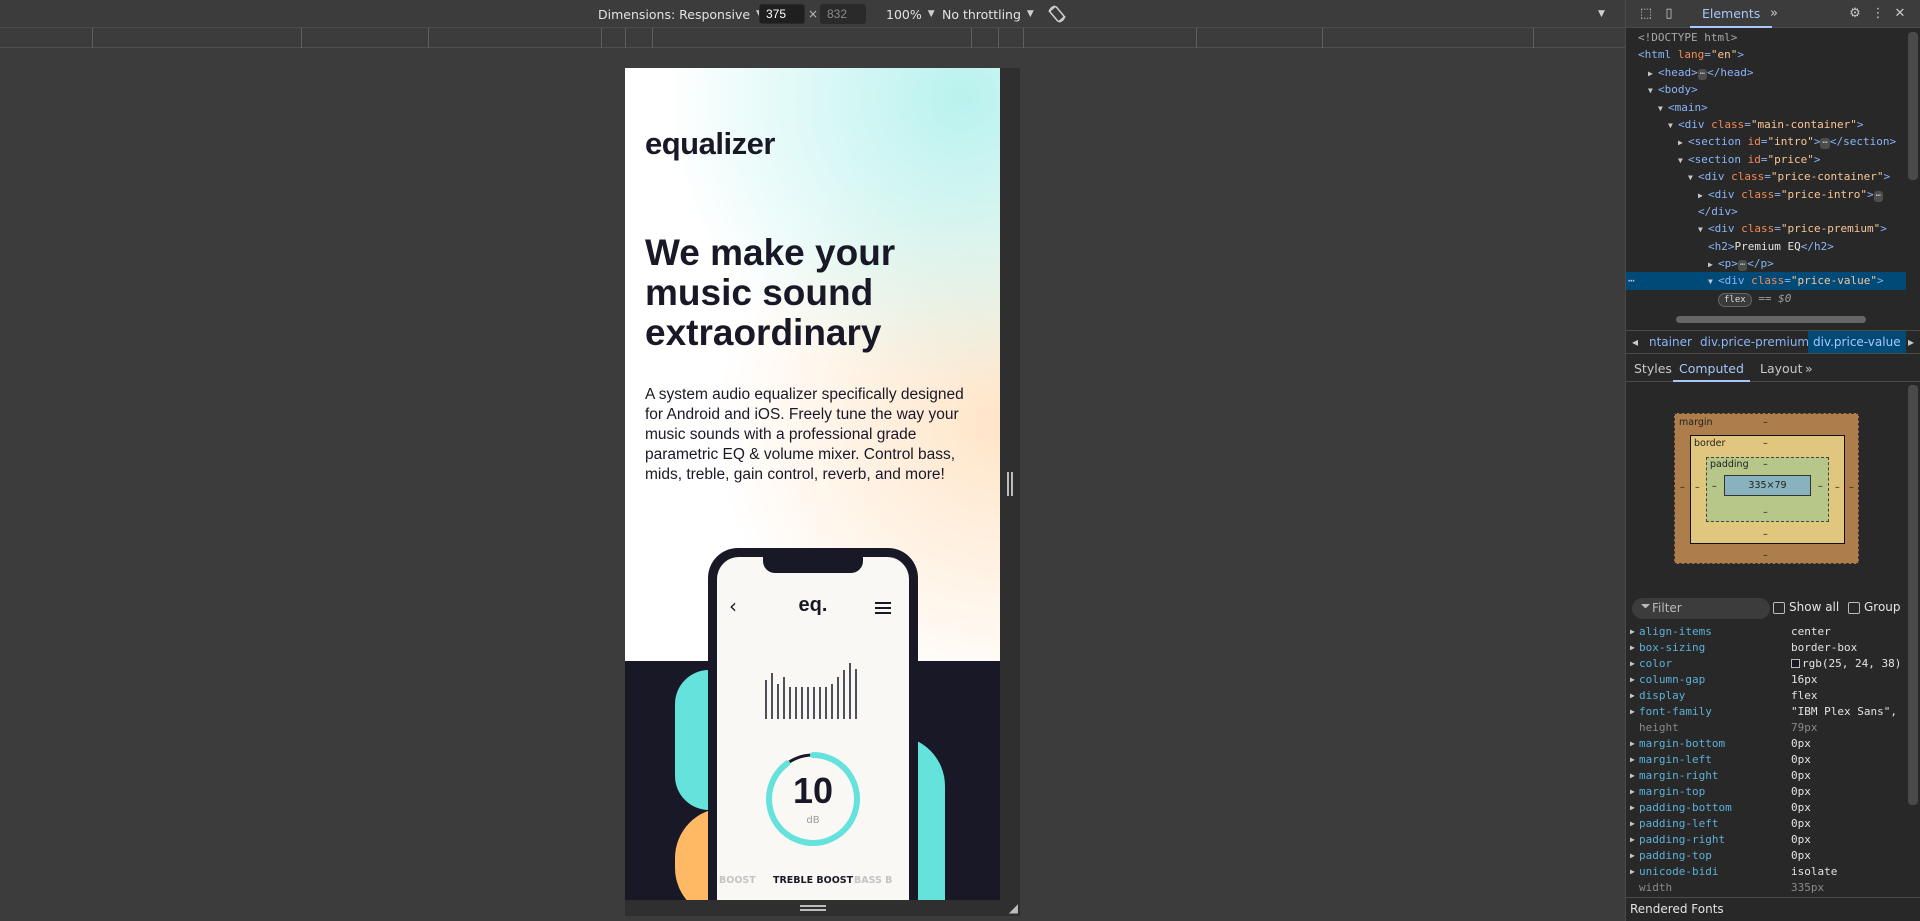  I want to click on media-query-ruler, so click(812, 38).